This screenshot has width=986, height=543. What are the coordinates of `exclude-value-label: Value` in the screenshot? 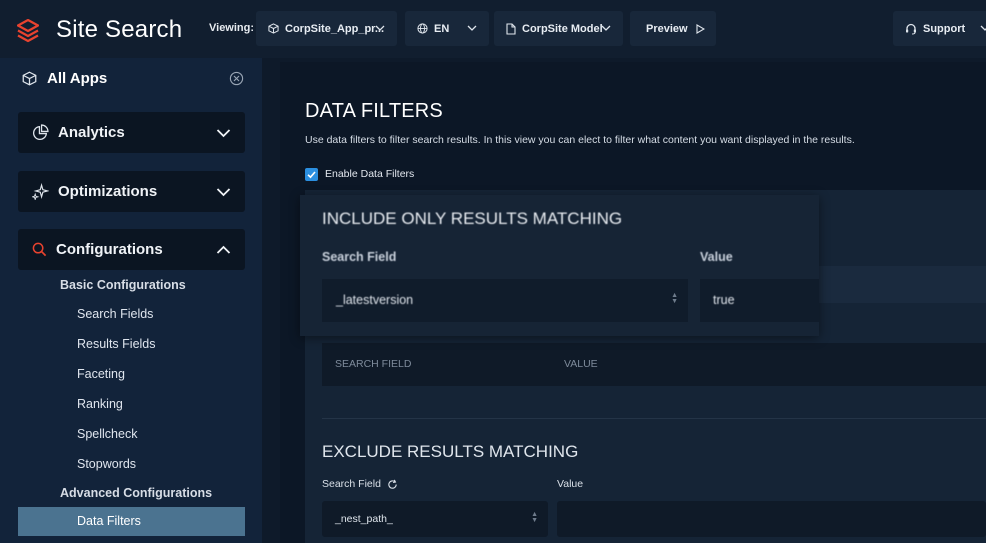 It's located at (570, 484).